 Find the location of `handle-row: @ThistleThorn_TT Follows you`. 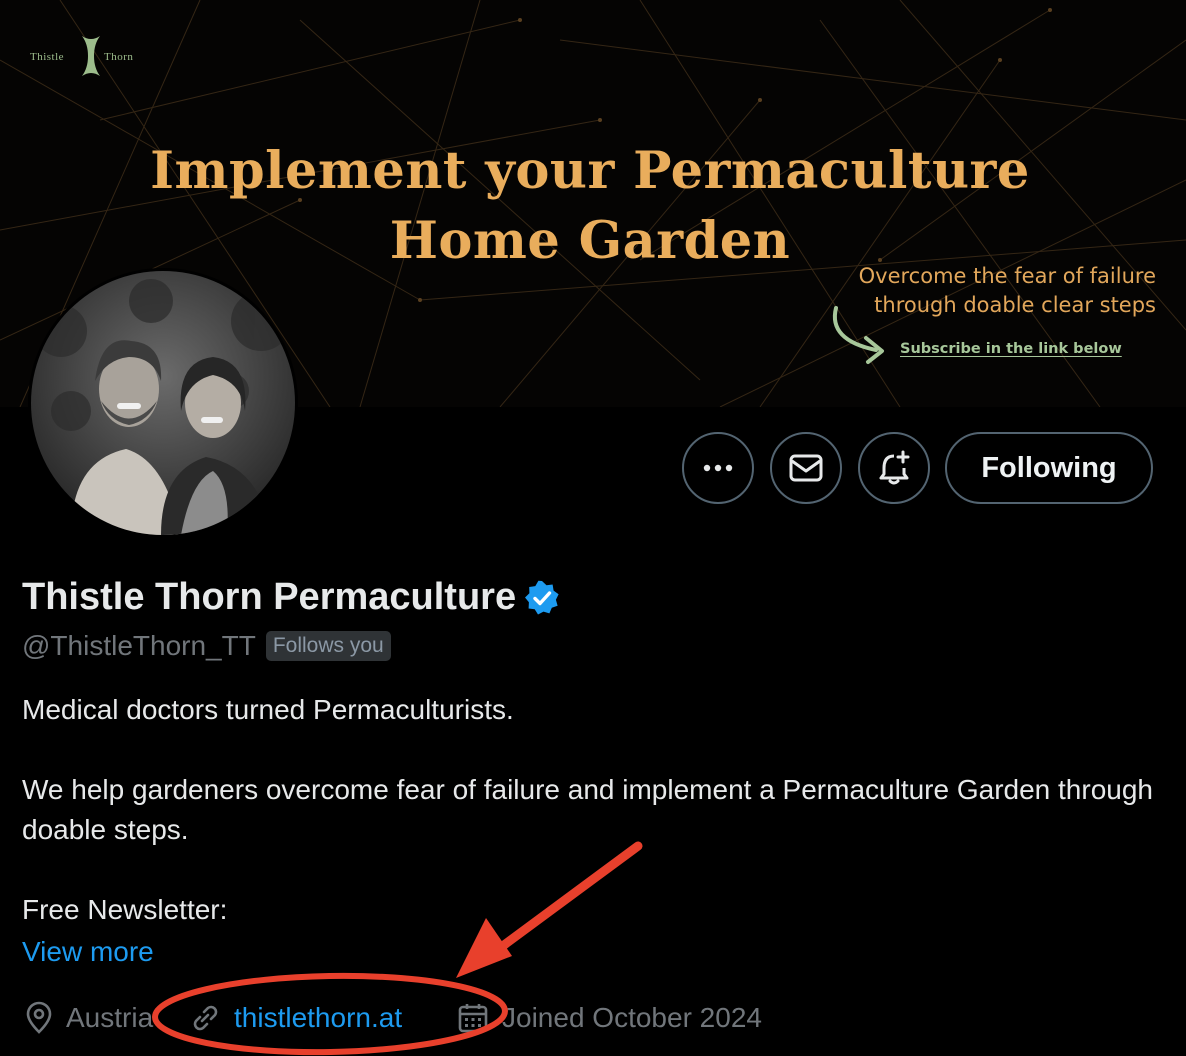

handle-row: @ThistleThorn_TT Follows you is located at coordinates (206, 646).